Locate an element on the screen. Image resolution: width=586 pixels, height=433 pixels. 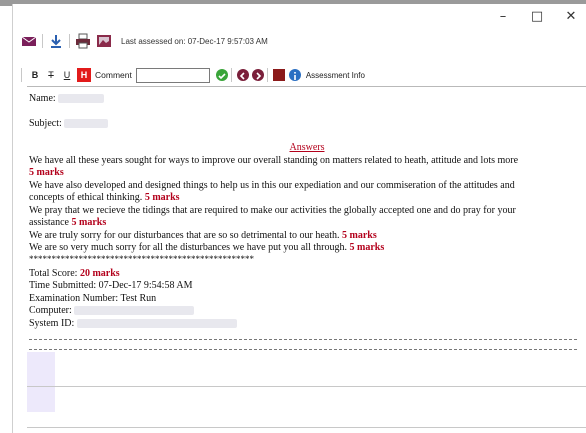
info-icon is located at coordinates (294, 75).